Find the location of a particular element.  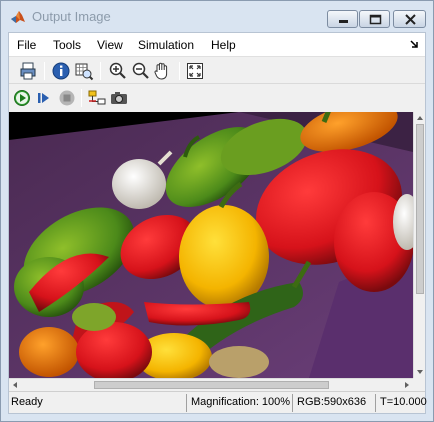

maximize-icon is located at coordinates (375, 19).